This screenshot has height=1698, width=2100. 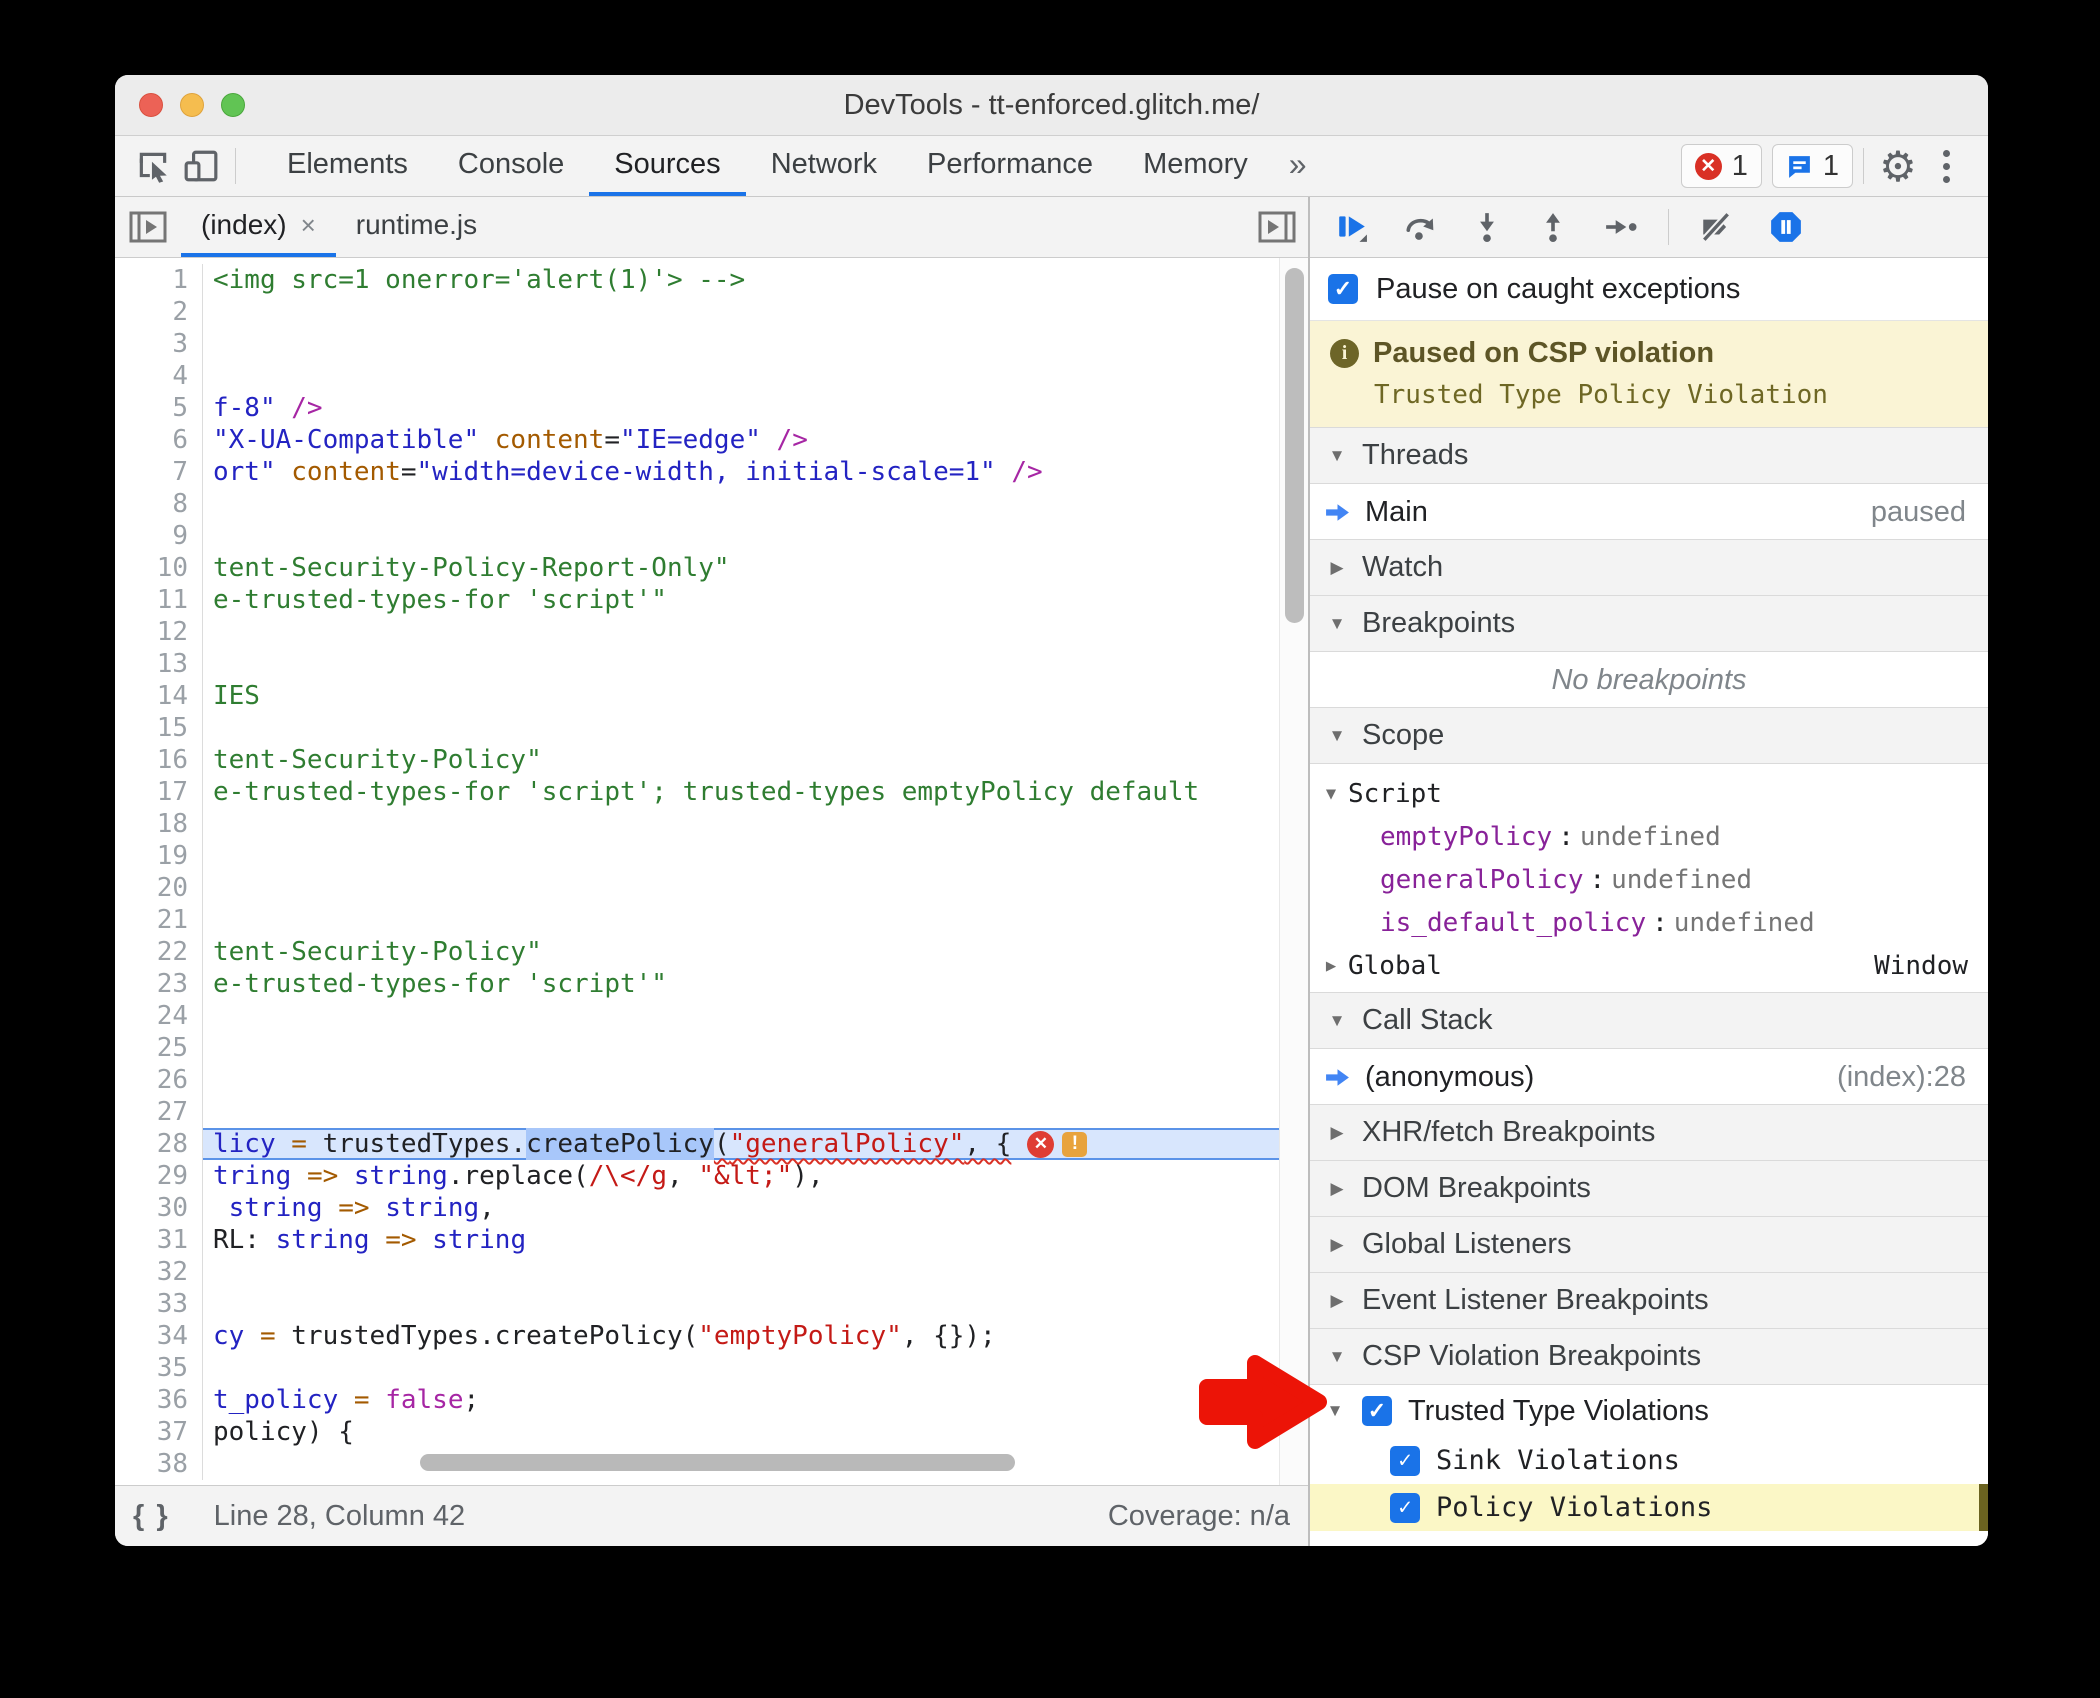 What do you see at coordinates (1649, 1020) in the screenshot?
I see `section-header-call-stack: ▼ Call Stack` at bounding box center [1649, 1020].